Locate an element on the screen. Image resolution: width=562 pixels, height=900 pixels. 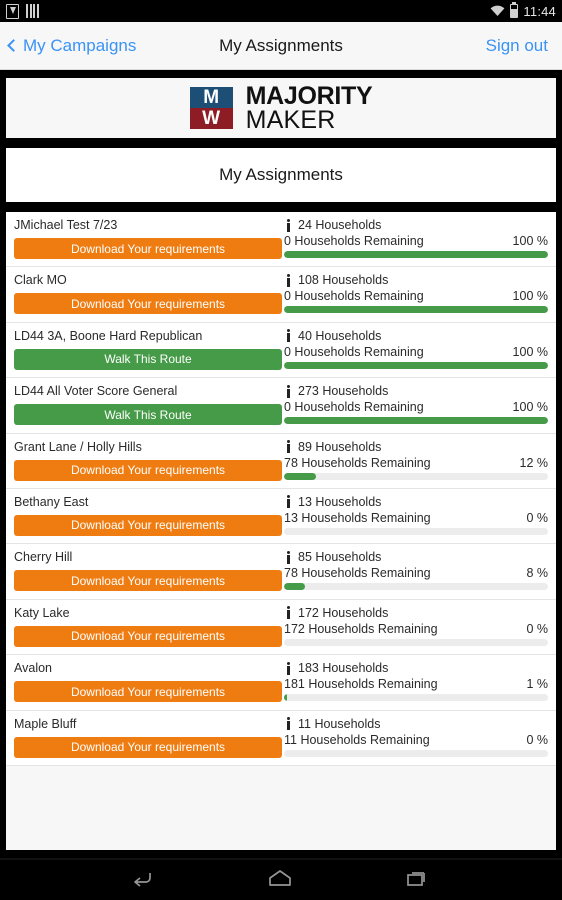
households-line: 183 Households is located at coordinates (416, 668).